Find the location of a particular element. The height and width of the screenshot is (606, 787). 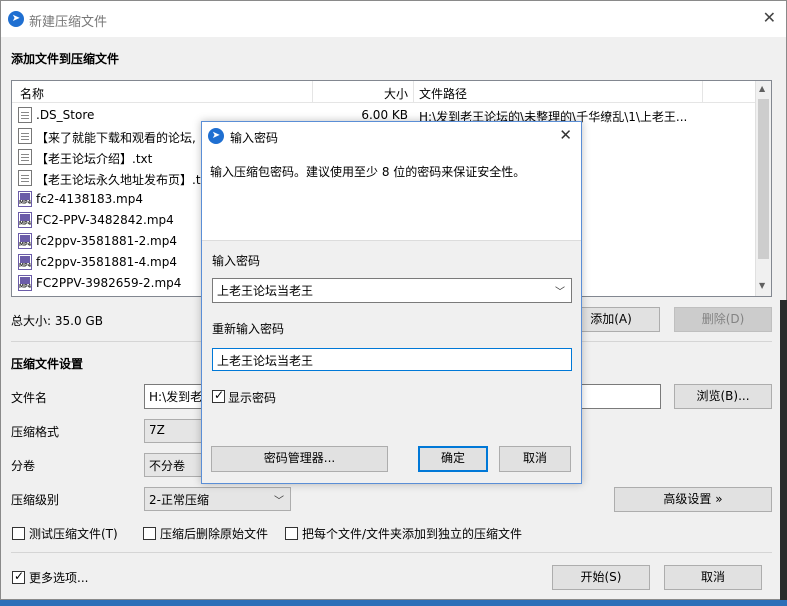

list-header: 名称 大小 文件路径 is located at coordinates (384, 92).